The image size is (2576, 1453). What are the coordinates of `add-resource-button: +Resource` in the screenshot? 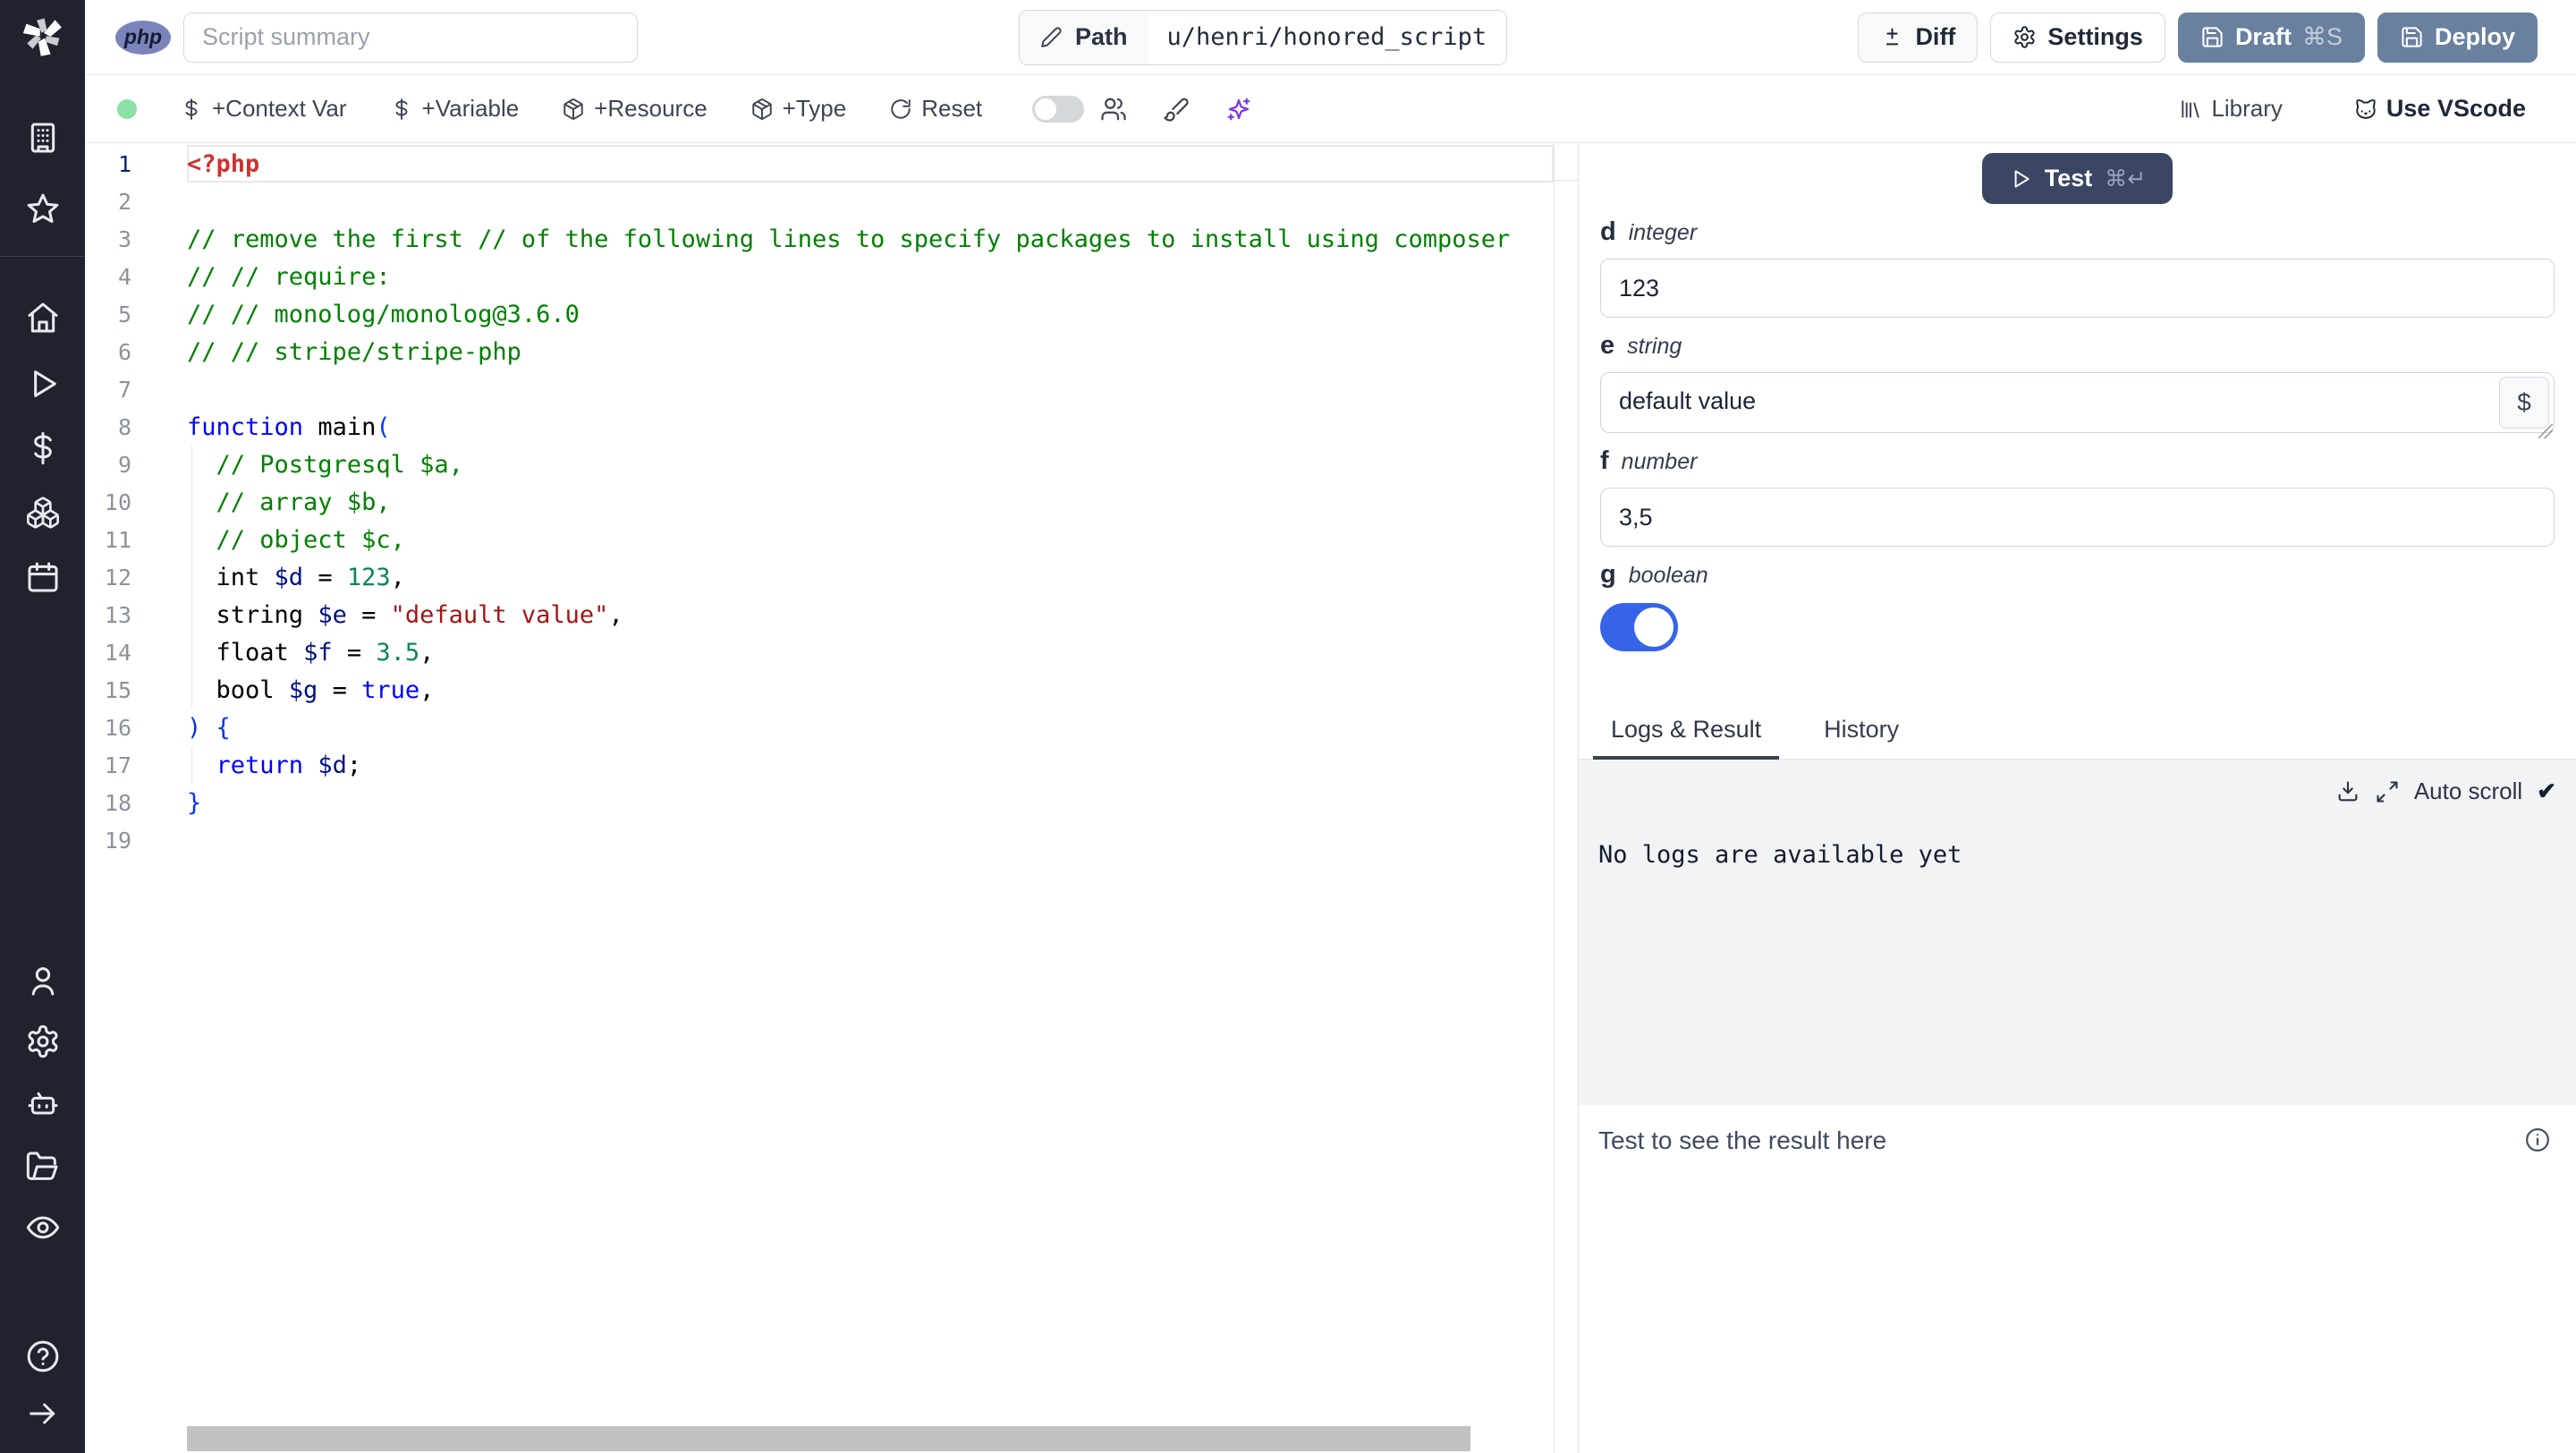 It's located at (635, 109).